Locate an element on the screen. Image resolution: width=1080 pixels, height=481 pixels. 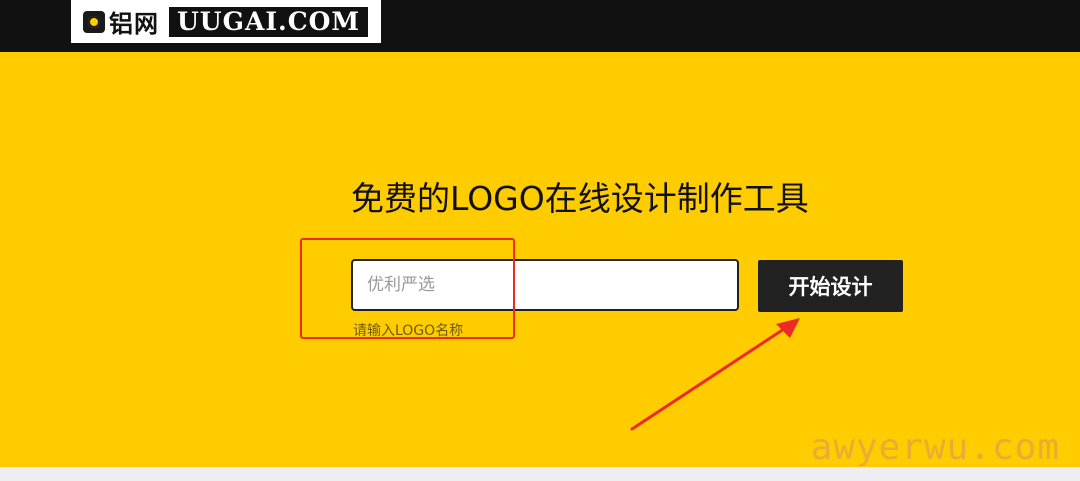
page-title: 免费的LOGO在线设计制作工具 is located at coordinates (580, 198).